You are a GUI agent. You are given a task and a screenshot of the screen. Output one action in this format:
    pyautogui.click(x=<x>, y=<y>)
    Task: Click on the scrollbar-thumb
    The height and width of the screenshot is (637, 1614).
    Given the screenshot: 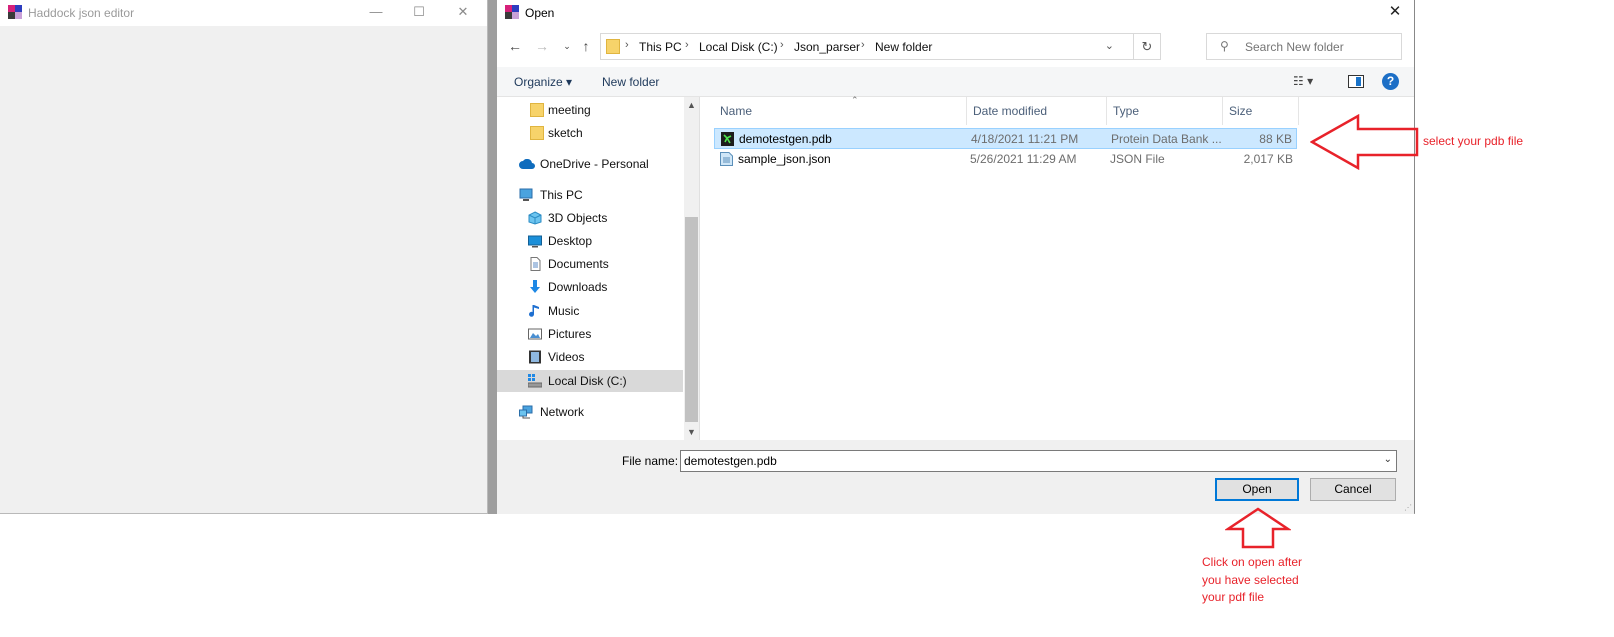 What is the action you would take?
    pyautogui.click(x=691, y=319)
    